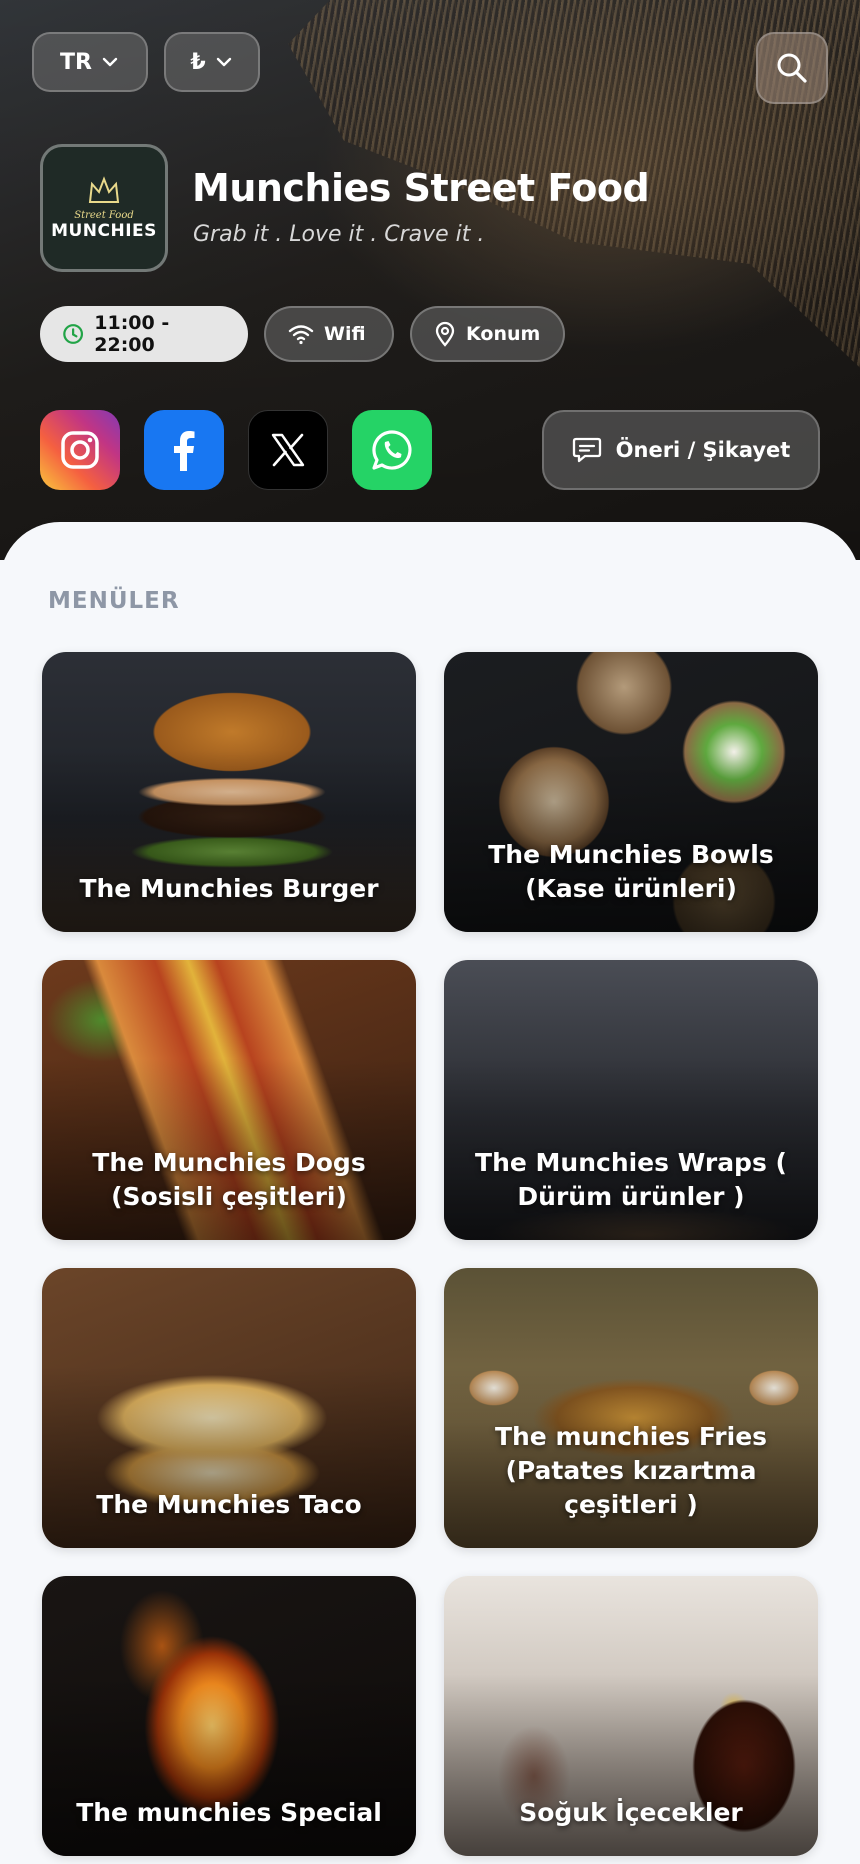 The height and width of the screenshot is (1864, 860). I want to click on wifi-icon, so click(301, 335).